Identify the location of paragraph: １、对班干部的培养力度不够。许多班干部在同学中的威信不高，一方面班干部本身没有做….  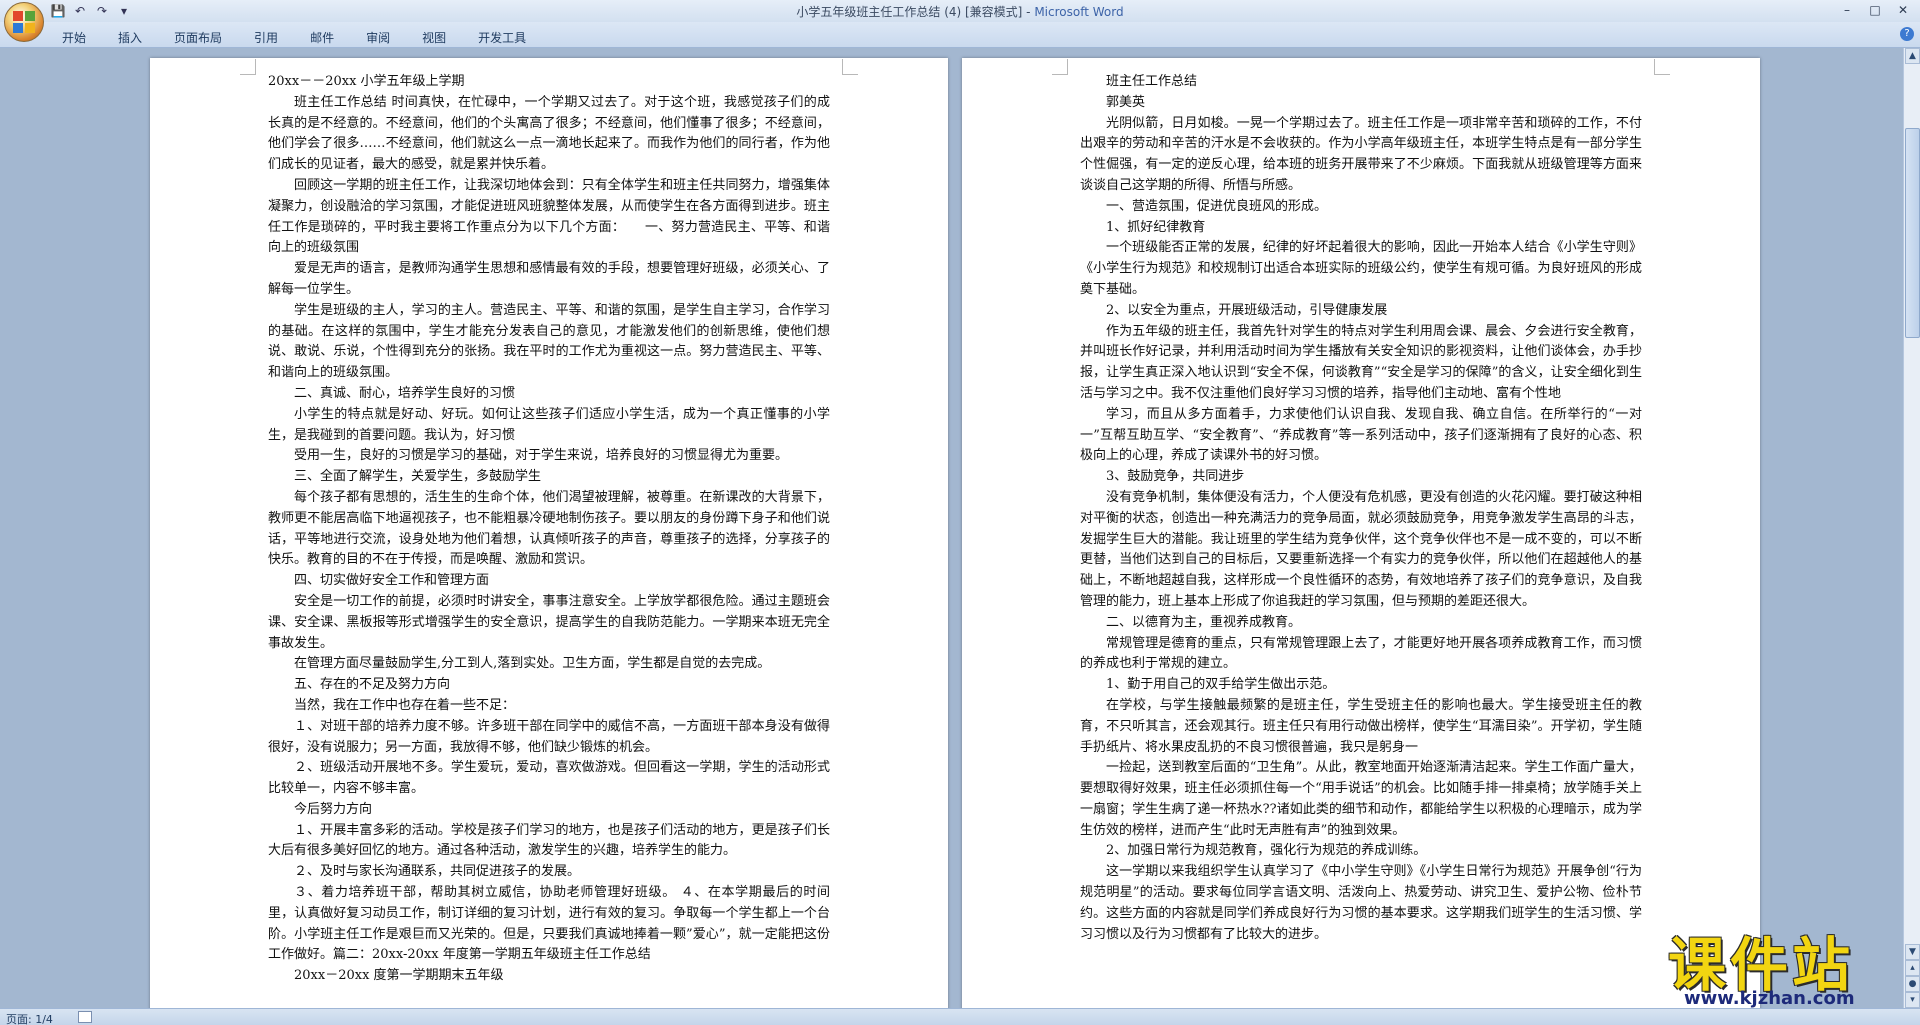
(549, 736).